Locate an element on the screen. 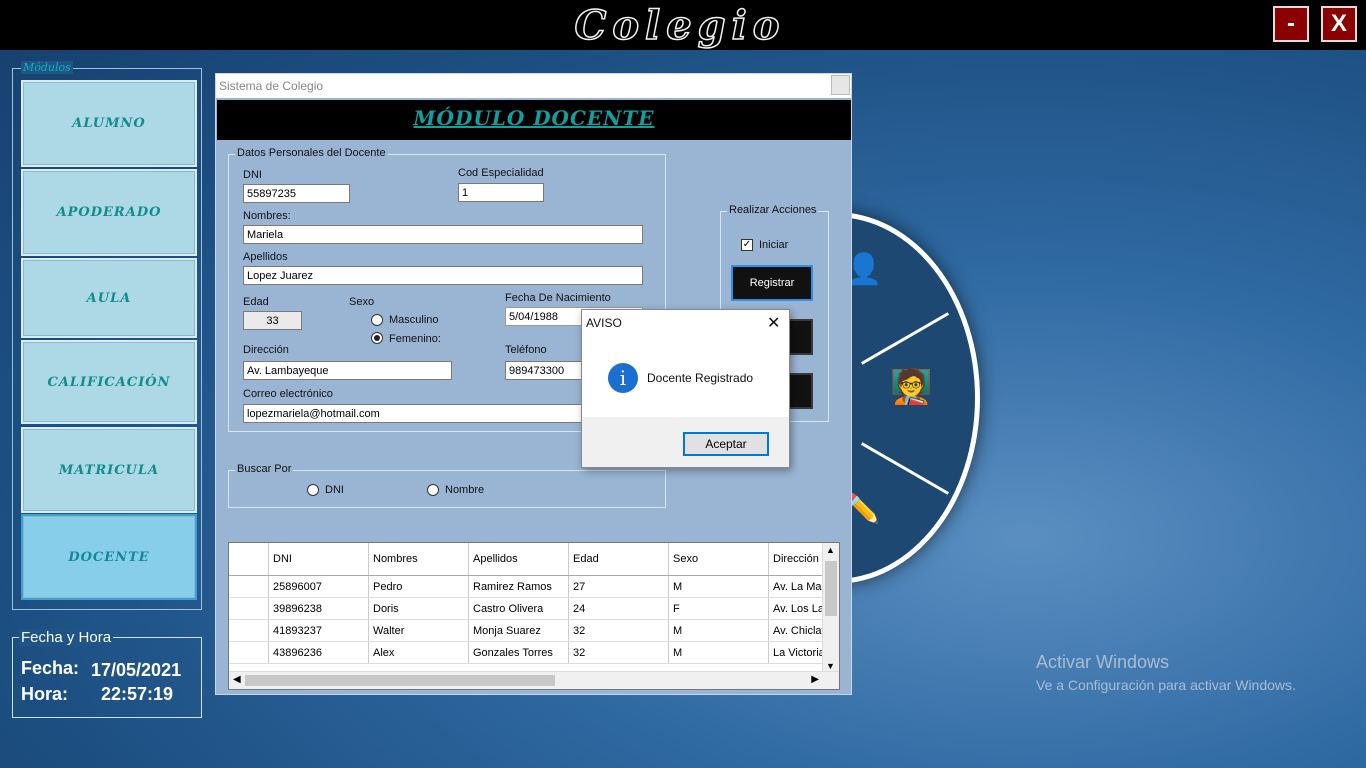 The image size is (1366, 768). apellidos-input is located at coordinates (443, 275).